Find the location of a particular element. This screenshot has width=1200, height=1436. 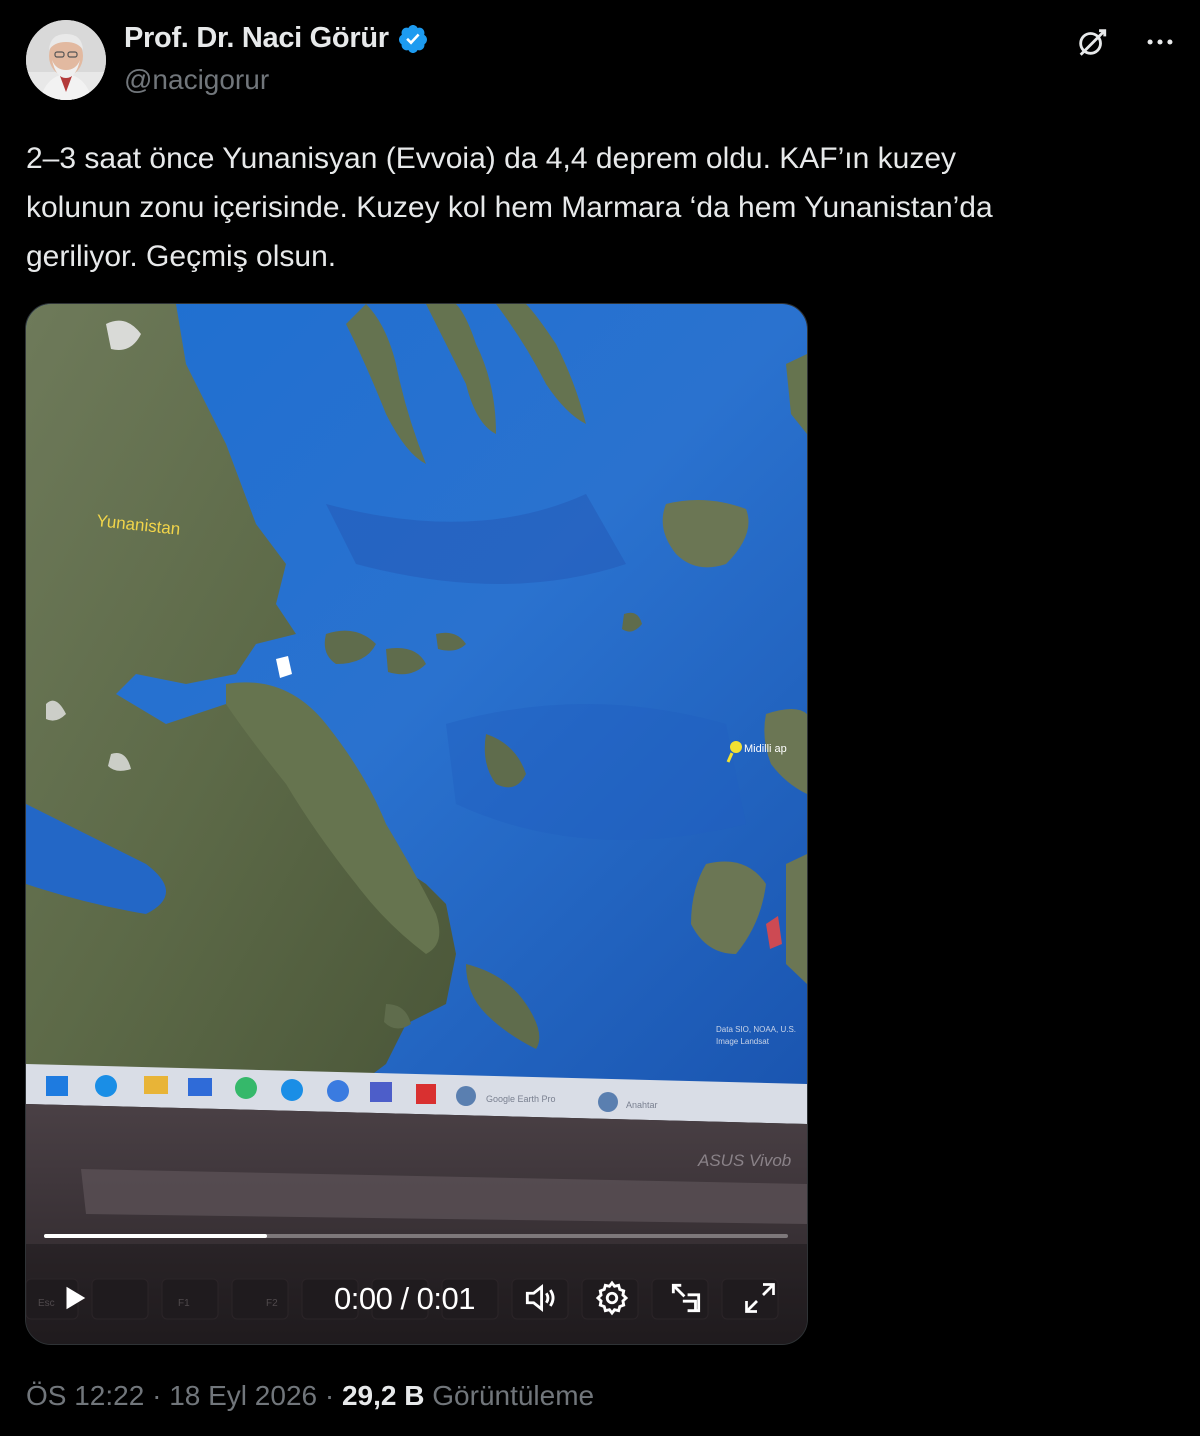

settings-button is located at coordinates (612, 1298).